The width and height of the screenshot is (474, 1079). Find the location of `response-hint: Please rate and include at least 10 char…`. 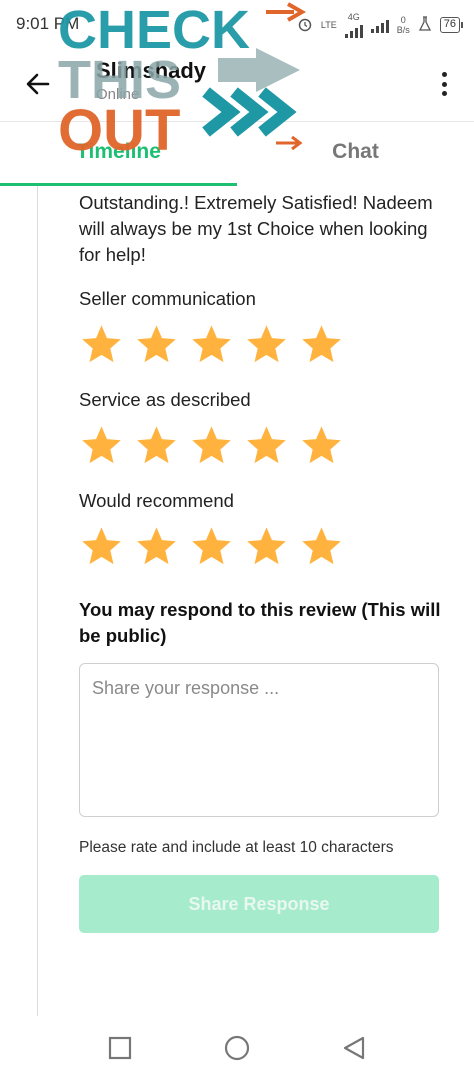

response-hint: Please rate and include at least 10 char… is located at coordinates (236, 847).